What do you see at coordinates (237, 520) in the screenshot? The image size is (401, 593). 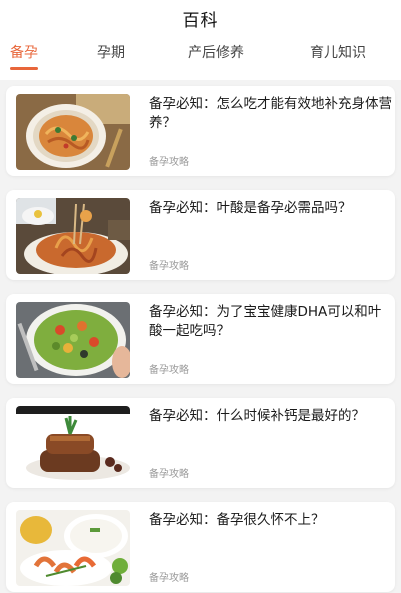 I see `article-title: 备孕必知：备孕很久怀不上？` at bounding box center [237, 520].